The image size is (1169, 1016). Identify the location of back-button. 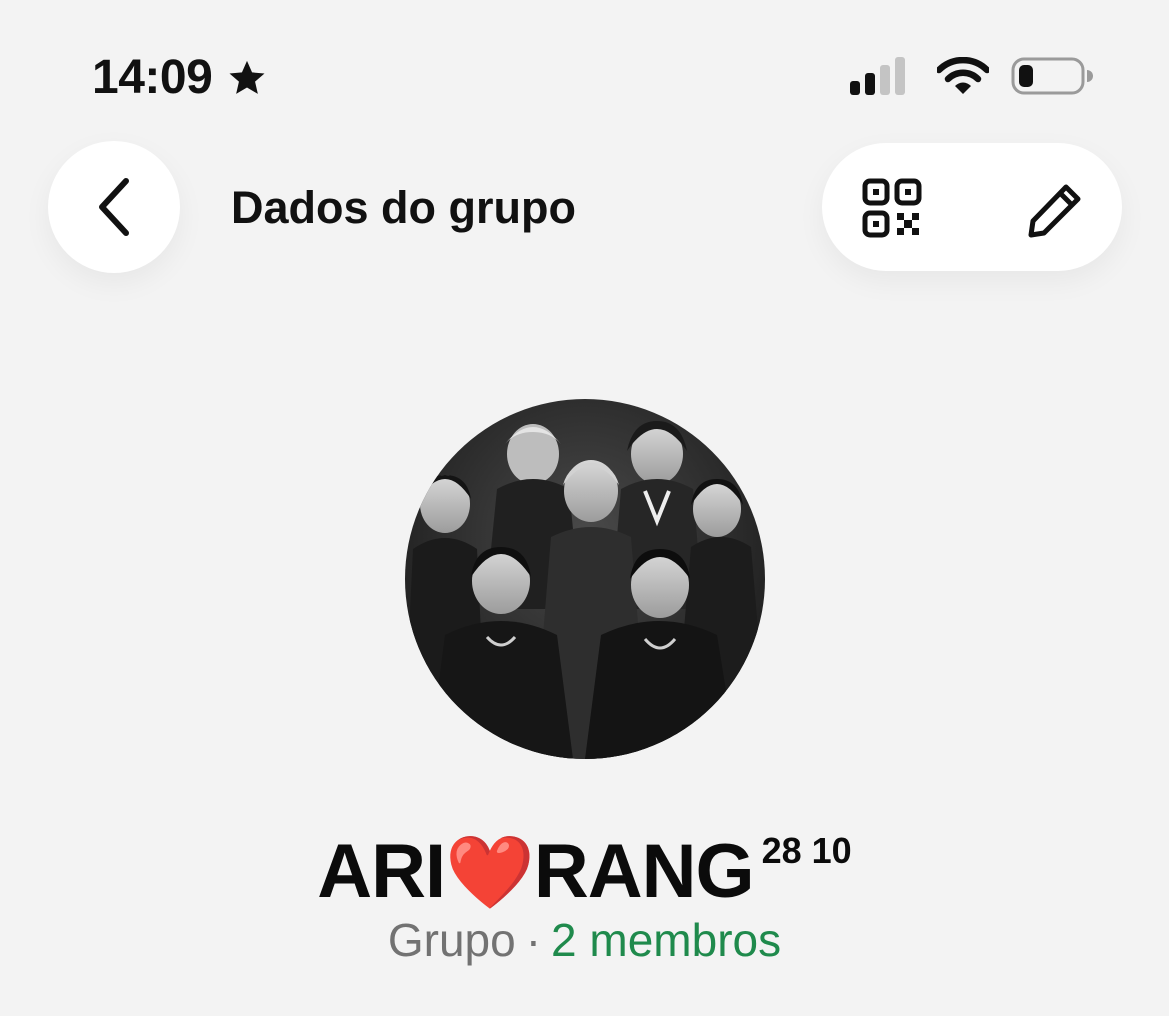
(114, 207).